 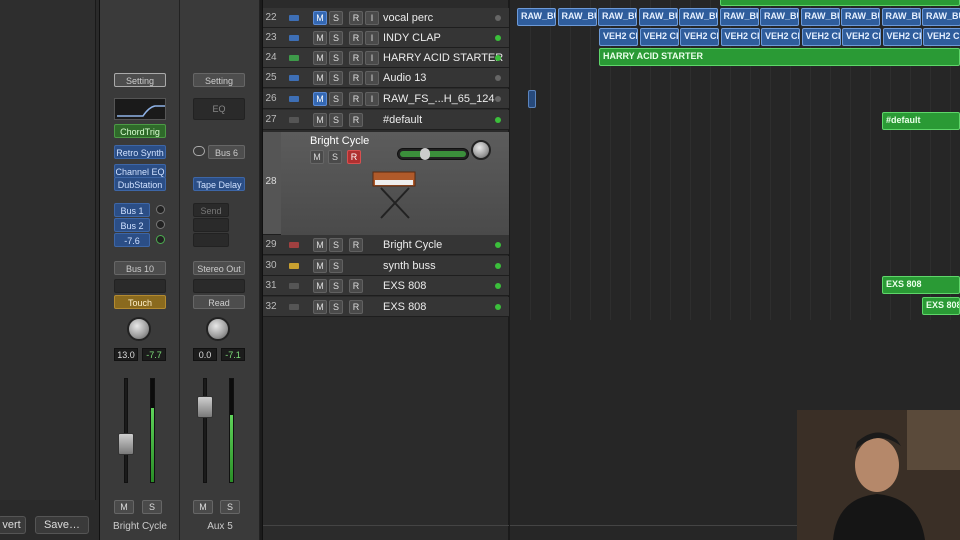 What do you see at coordinates (211, 210) in the screenshot?
I see `send-slot: Send` at bounding box center [211, 210].